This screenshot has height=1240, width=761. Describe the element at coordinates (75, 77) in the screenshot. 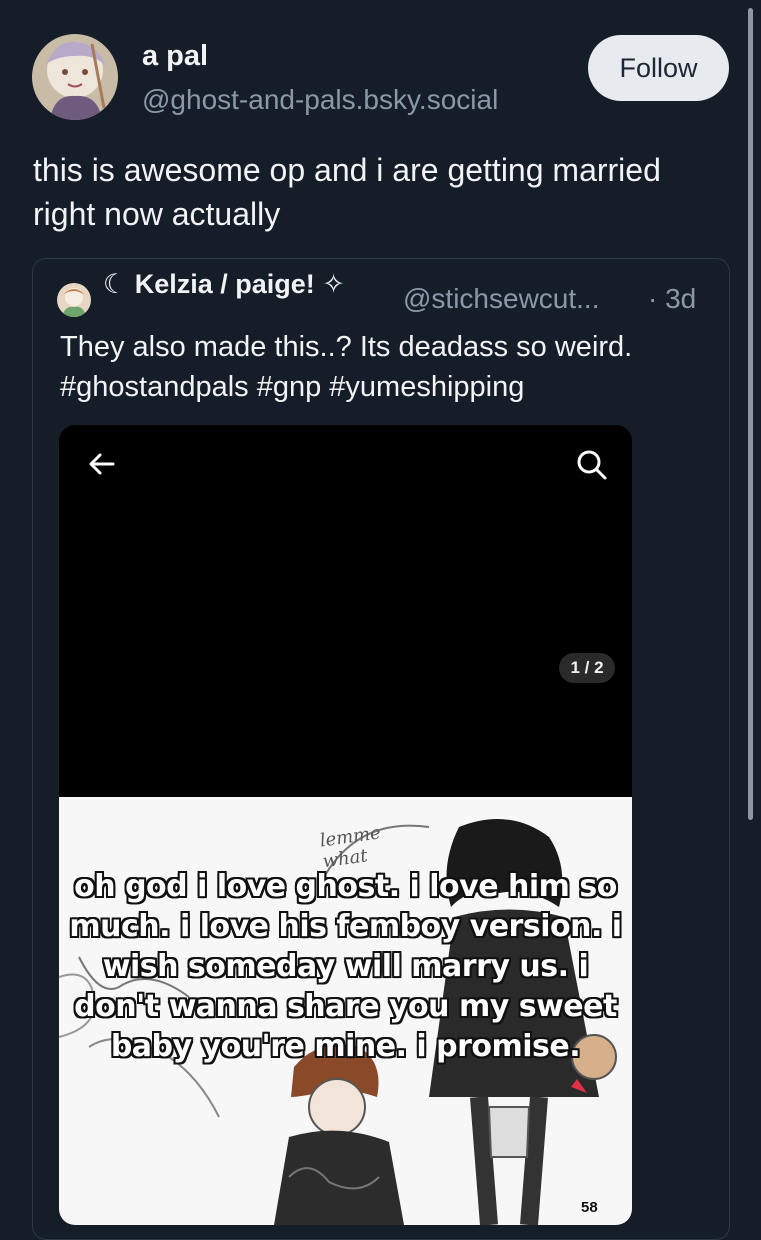

I see `author-avatar` at that location.